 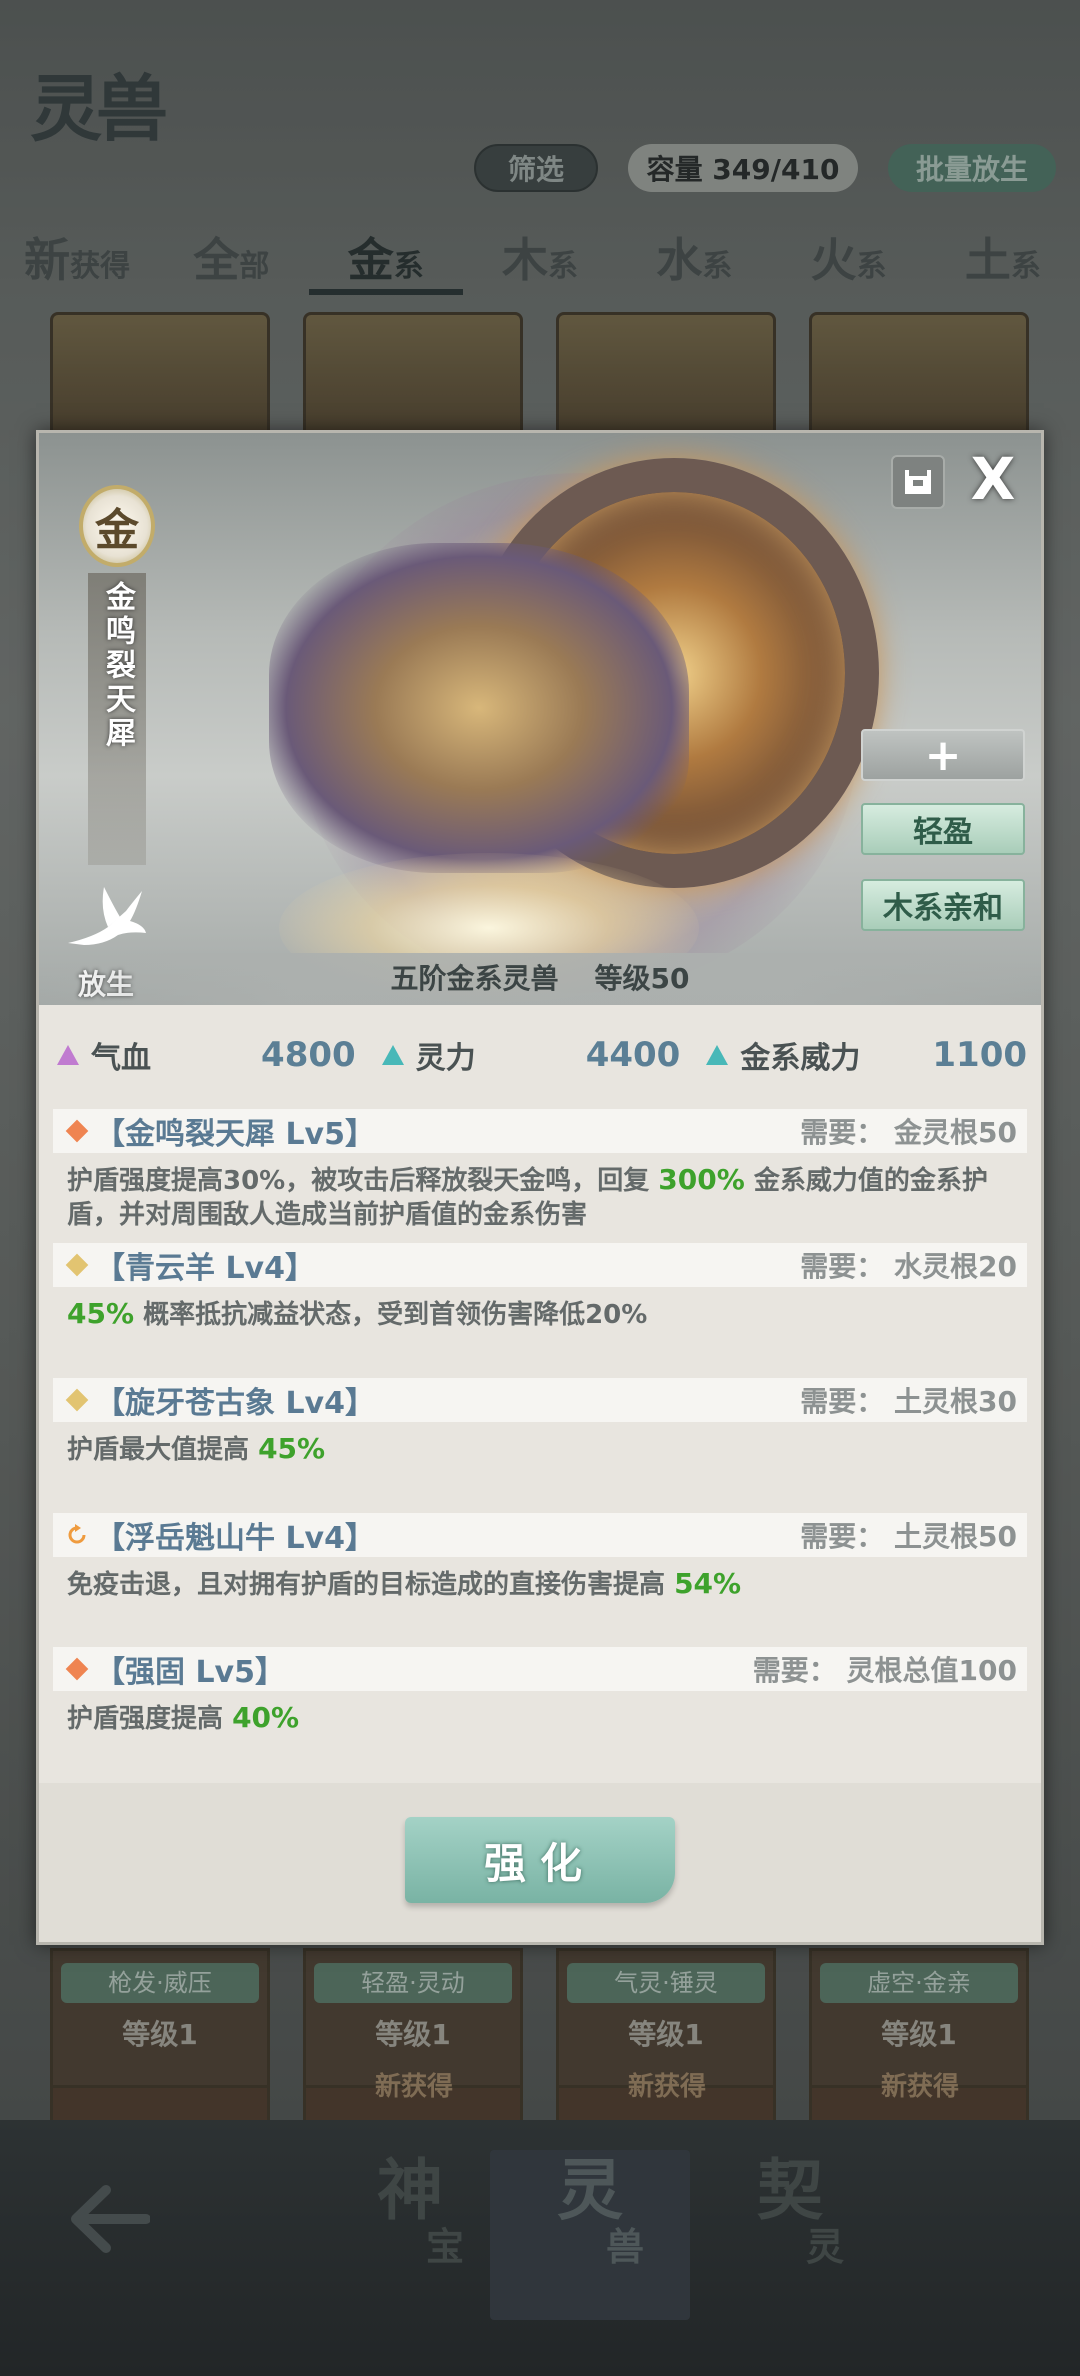 I want to click on close-button: X, so click(x=993, y=479).